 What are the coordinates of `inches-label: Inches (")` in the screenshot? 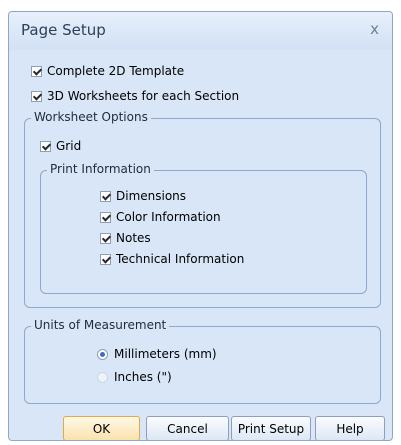 It's located at (143, 377).